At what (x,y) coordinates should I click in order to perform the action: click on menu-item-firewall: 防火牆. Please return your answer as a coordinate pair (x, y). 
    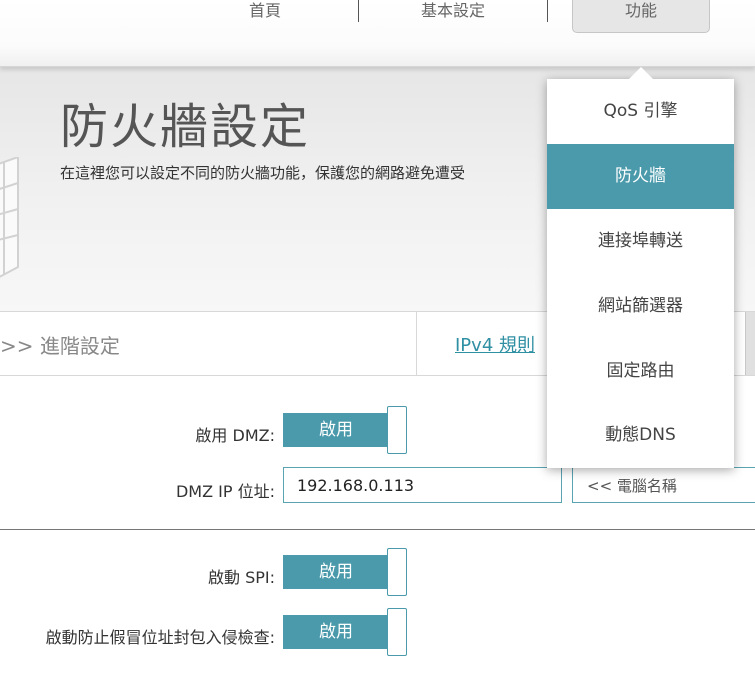
    Looking at the image, I should click on (640, 176).